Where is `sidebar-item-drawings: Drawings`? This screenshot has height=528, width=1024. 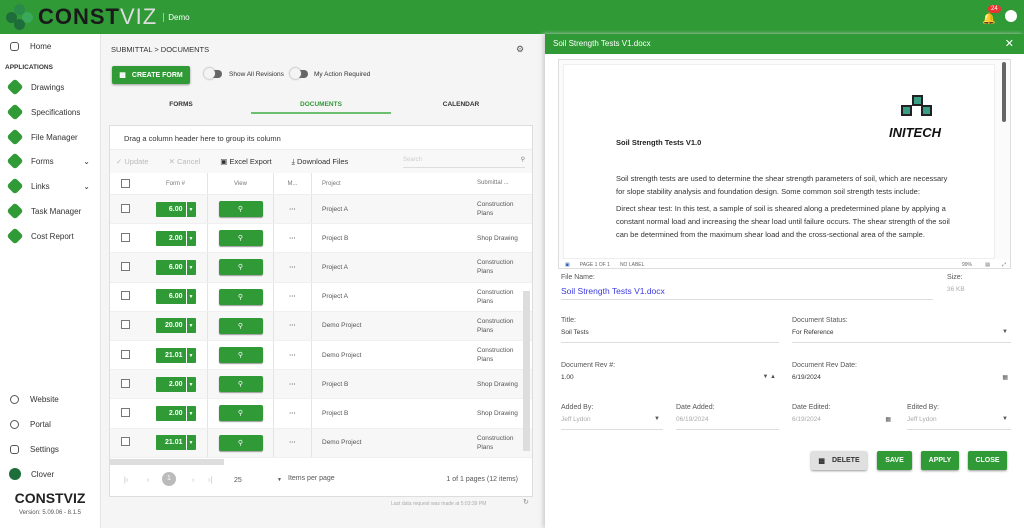 sidebar-item-drawings: Drawings is located at coordinates (50, 87).